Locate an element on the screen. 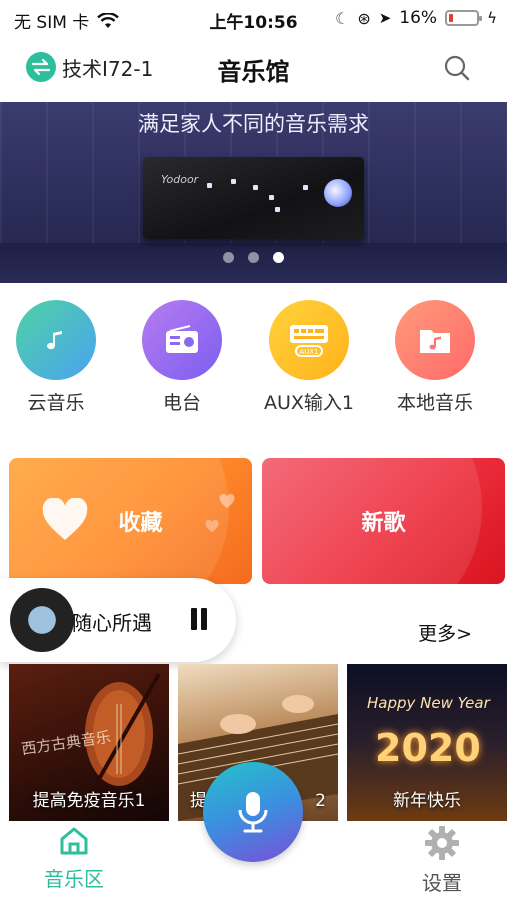 The width and height of the screenshot is (507, 900). category-local-music: 本地音乐 is located at coordinates (435, 357).